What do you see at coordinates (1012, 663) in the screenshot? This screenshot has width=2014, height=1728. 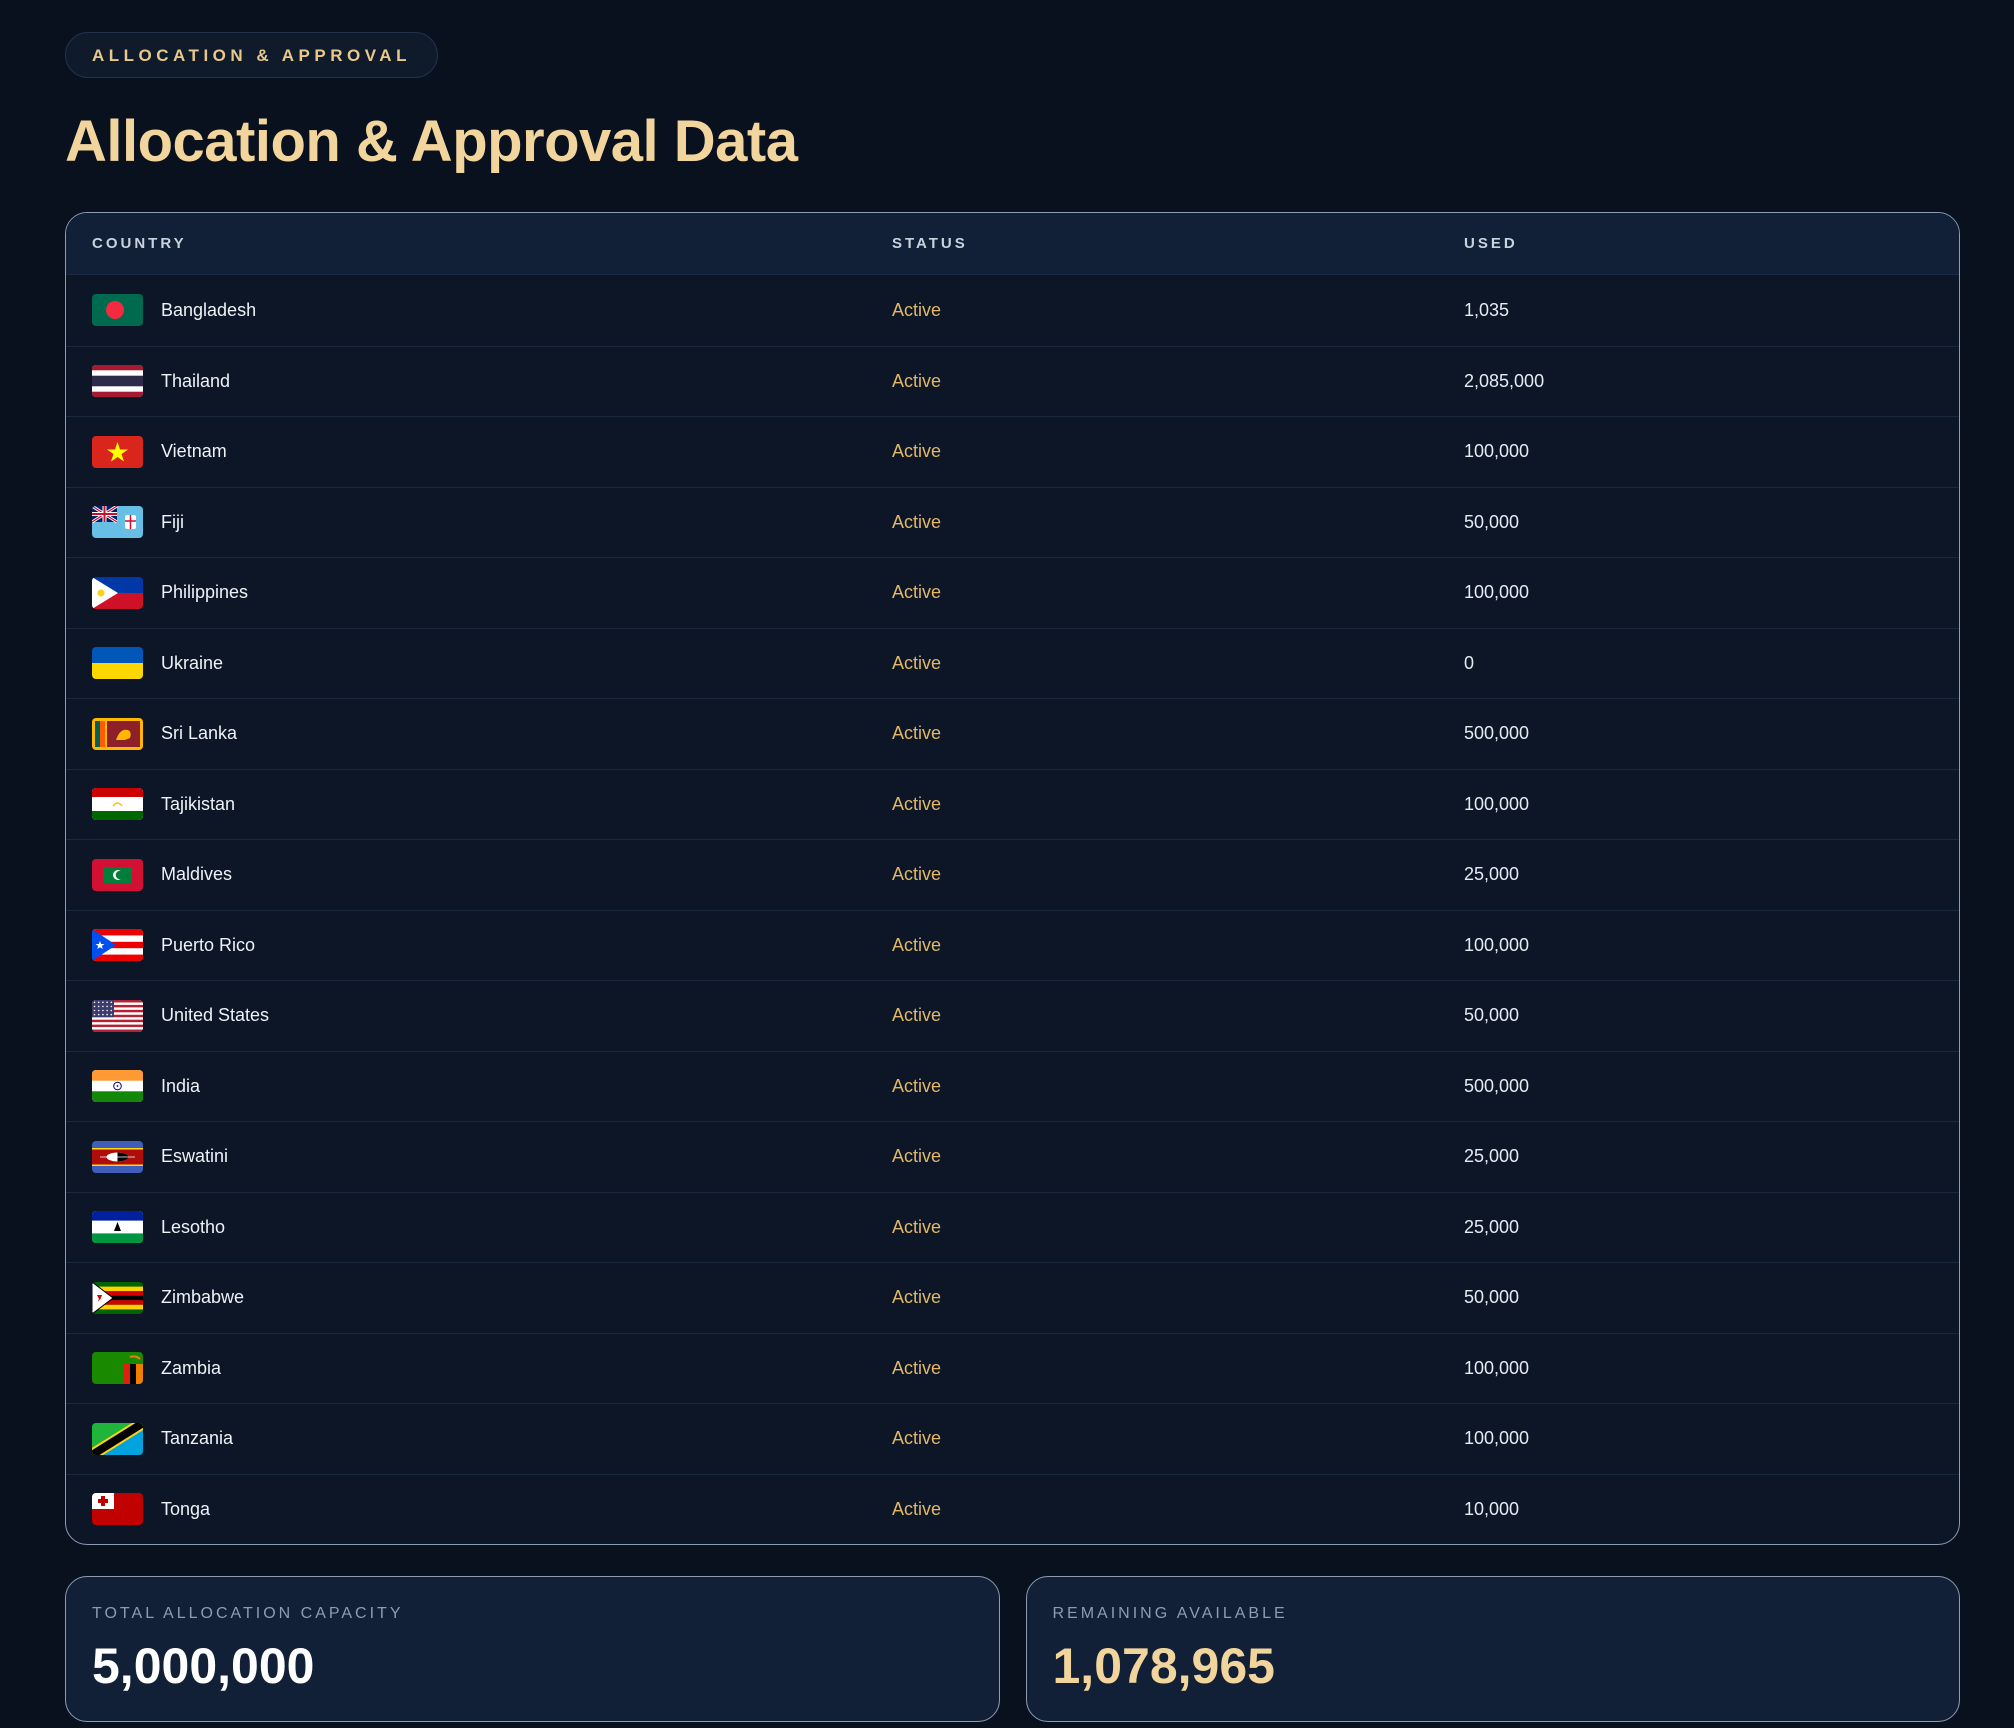 I see `table-row: Ukraine Active 0` at bounding box center [1012, 663].